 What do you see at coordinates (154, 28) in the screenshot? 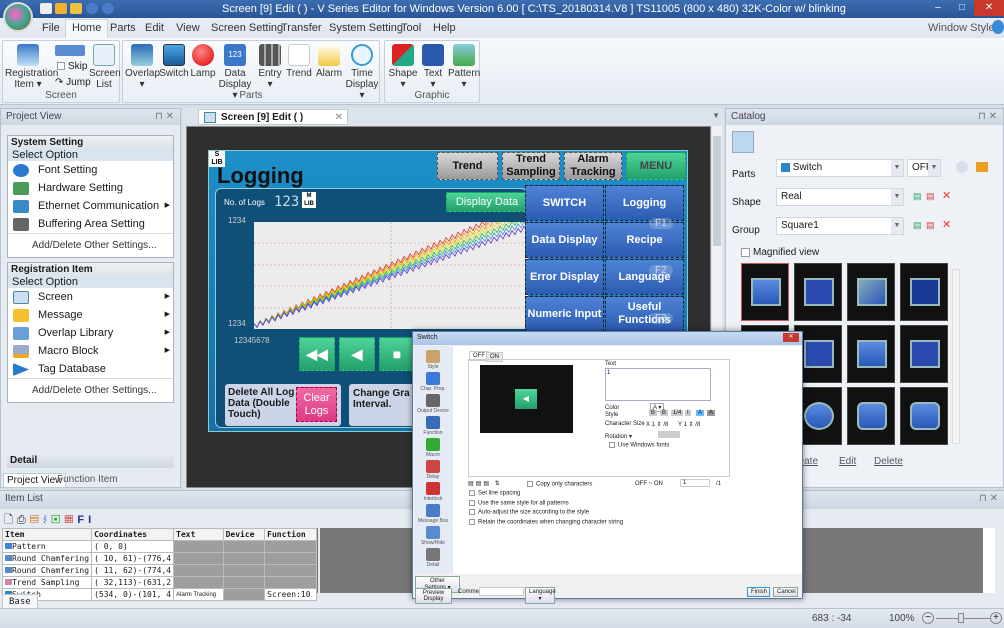
I see `tab-edit: Edit` at bounding box center [154, 28].